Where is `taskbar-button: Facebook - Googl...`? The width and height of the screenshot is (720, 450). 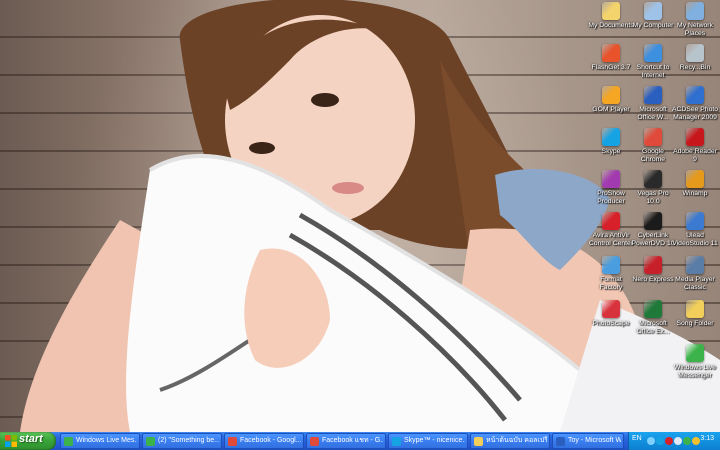 taskbar-button: Facebook - Googl... is located at coordinates (264, 441).